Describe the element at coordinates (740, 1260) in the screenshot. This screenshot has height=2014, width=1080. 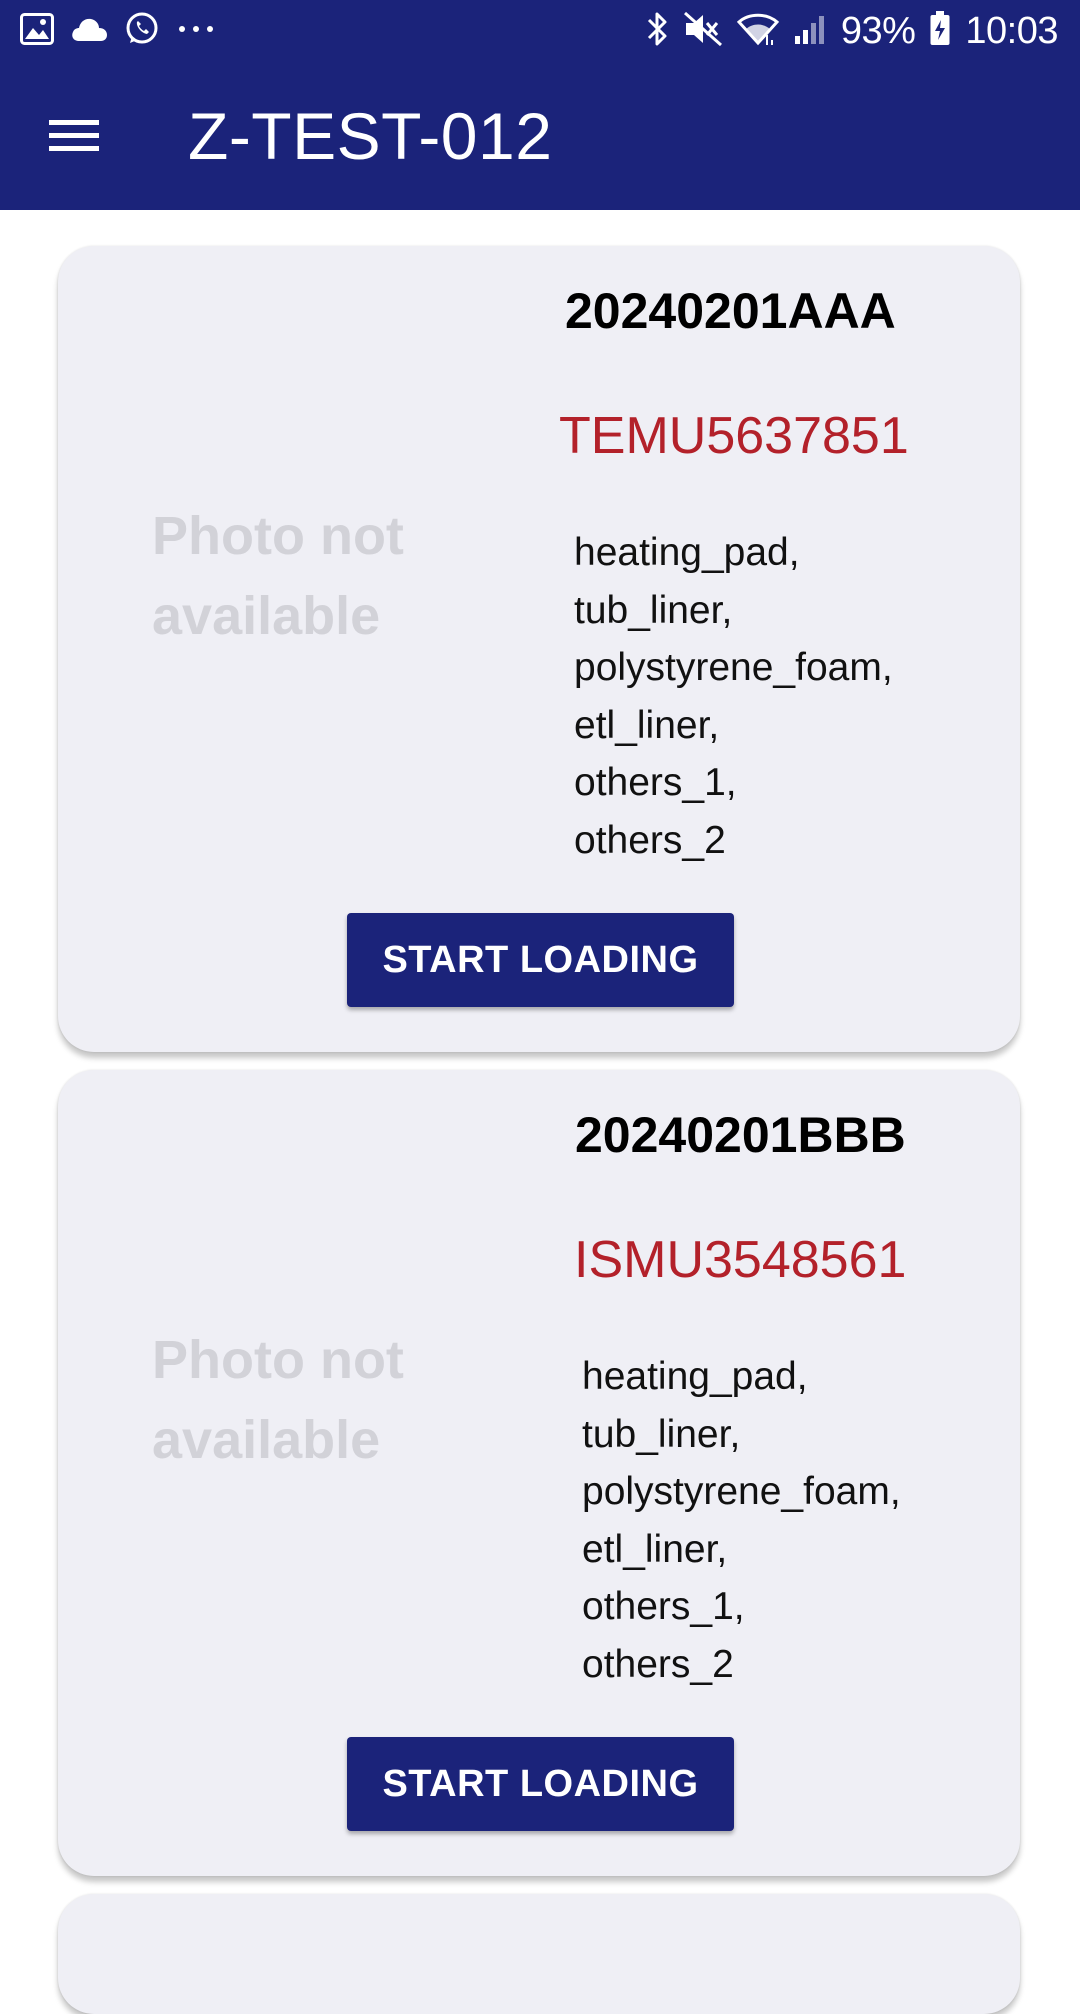
I see `container-number: ISMU3548561` at that location.